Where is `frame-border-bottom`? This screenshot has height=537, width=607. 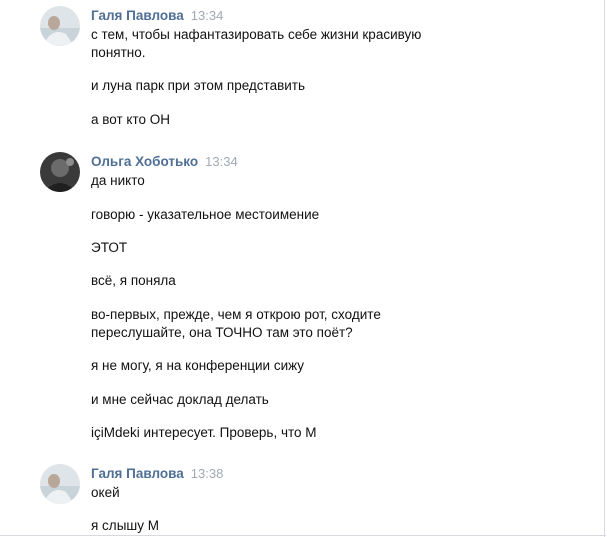
frame-border-bottom is located at coordinates (303, 535).